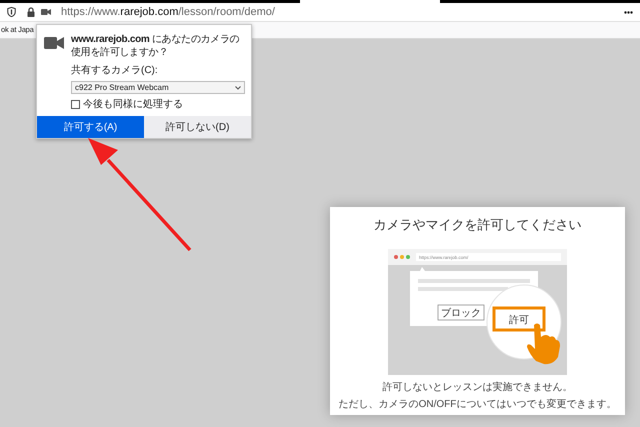  Describe the element at coordinates (168, 12) in the screenshot. I see `url-text: https://www.rarejob.com/lesson/room/demo/` at that location.